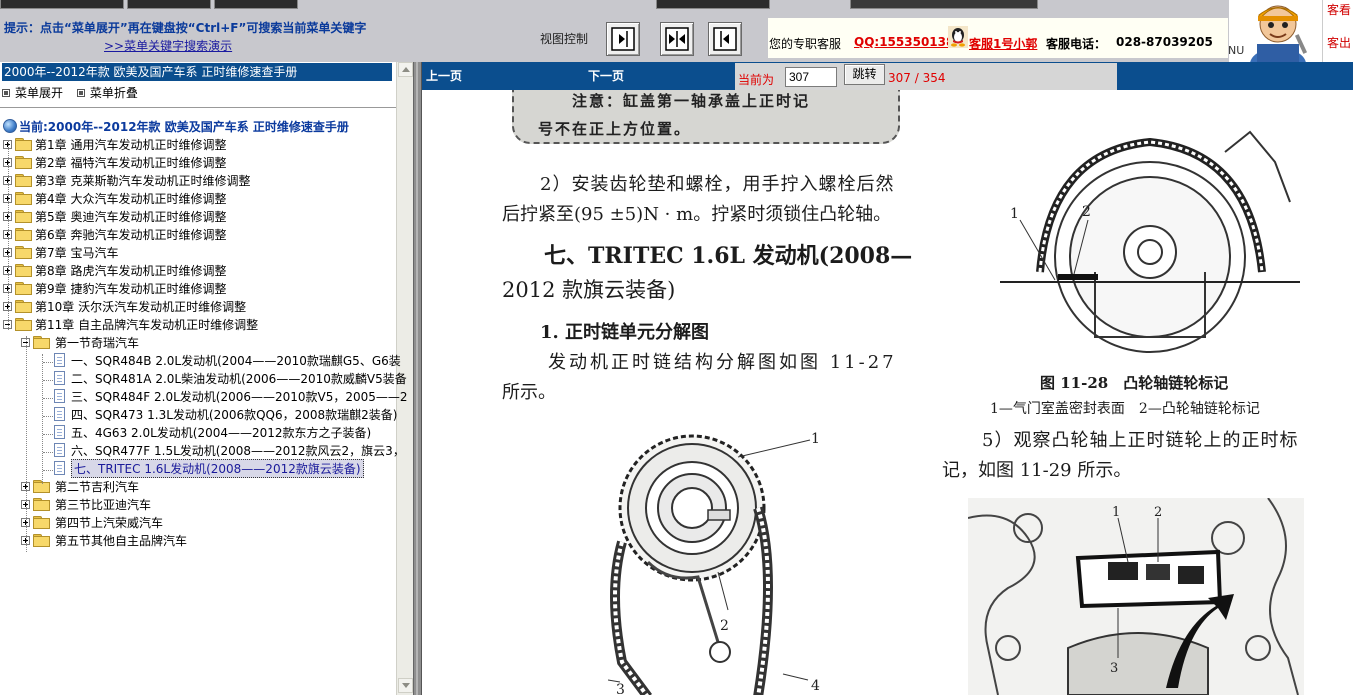 The width and height of the screenshot is (1353, 695). I want to click on side-link-top: 客看, so click(1339, 9).